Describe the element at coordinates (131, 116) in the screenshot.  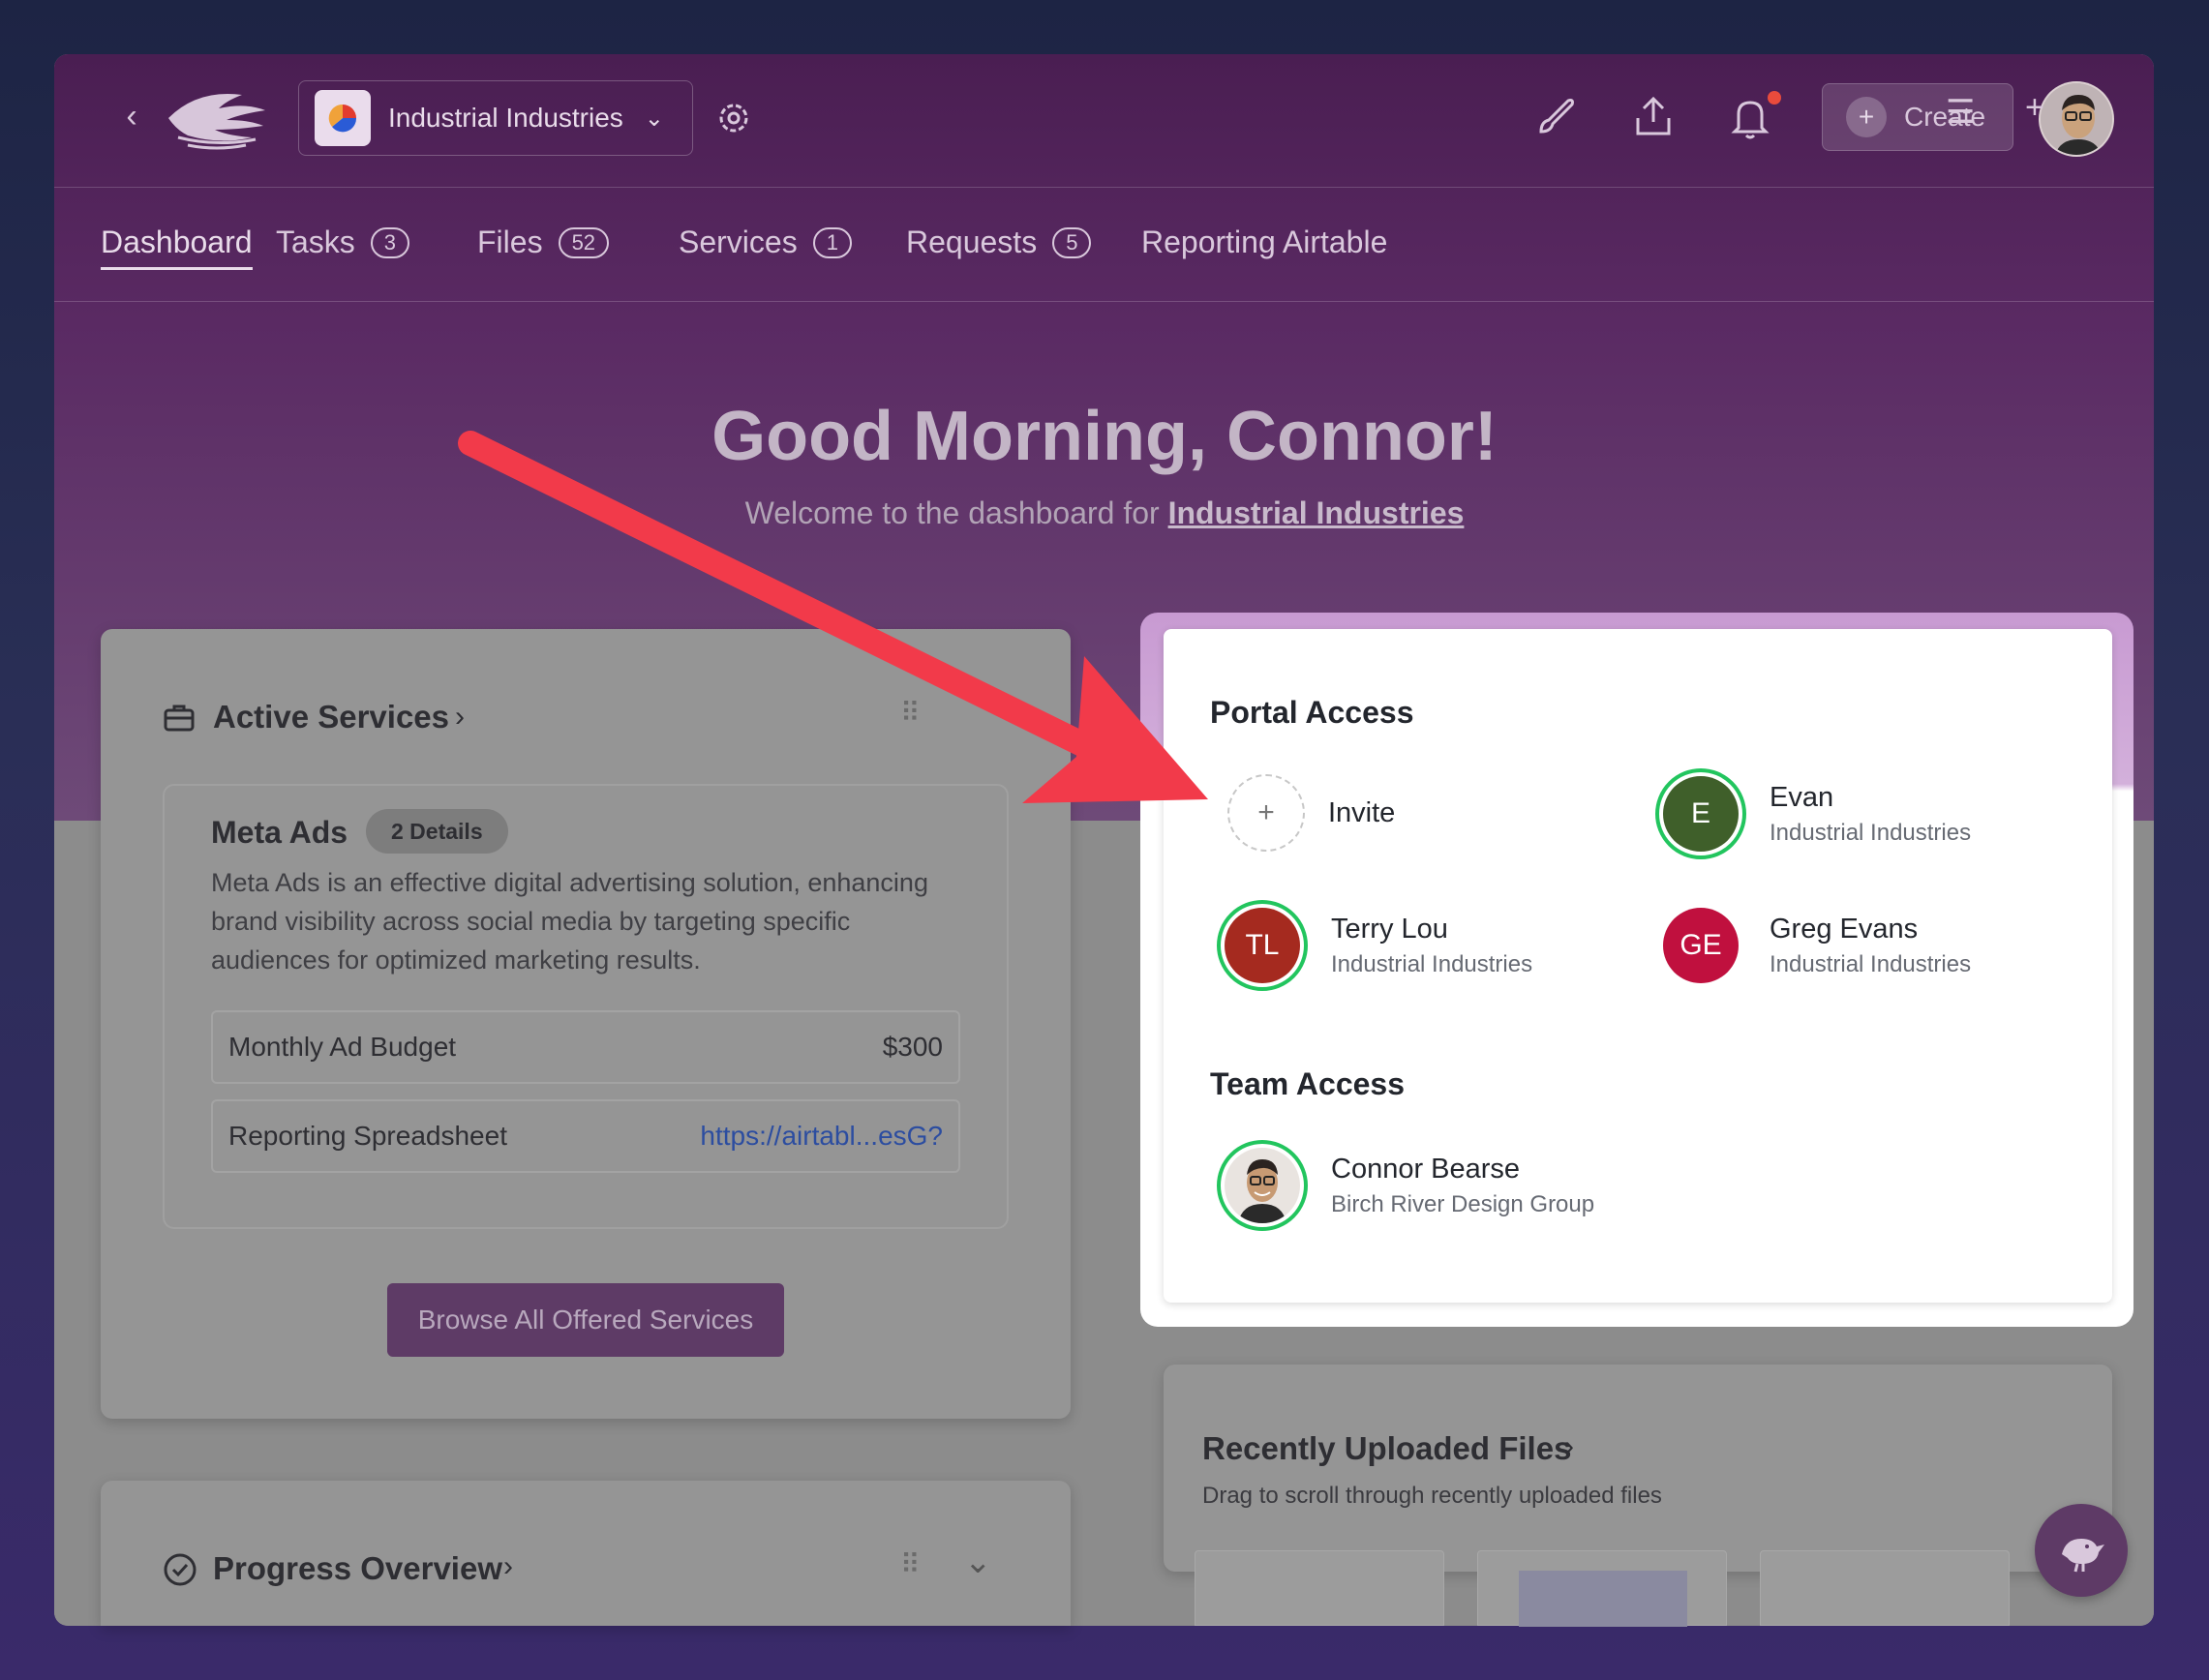
I see `back-icon: ‹` at that location.